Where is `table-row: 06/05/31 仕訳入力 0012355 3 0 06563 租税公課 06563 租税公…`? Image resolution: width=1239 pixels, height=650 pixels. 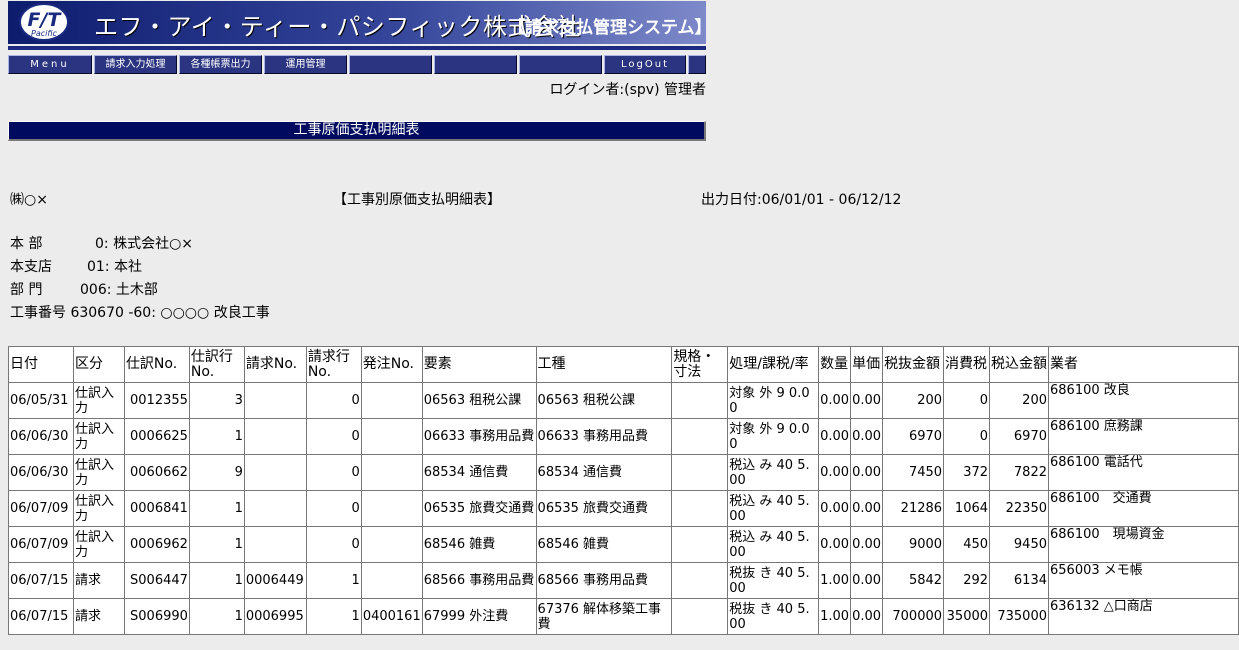
table-row: 06/05/31 仕訳入力 0012355 3 0 06563 租税公課 06563 租税公… is located at coordinates (623, 400).